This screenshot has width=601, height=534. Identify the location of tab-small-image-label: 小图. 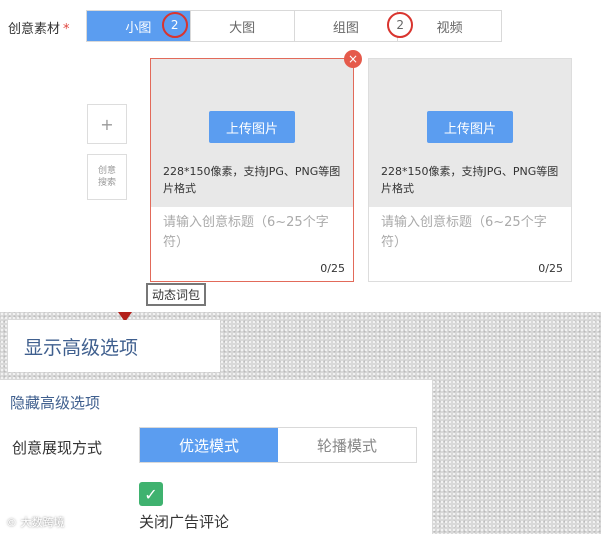
(138, 28).